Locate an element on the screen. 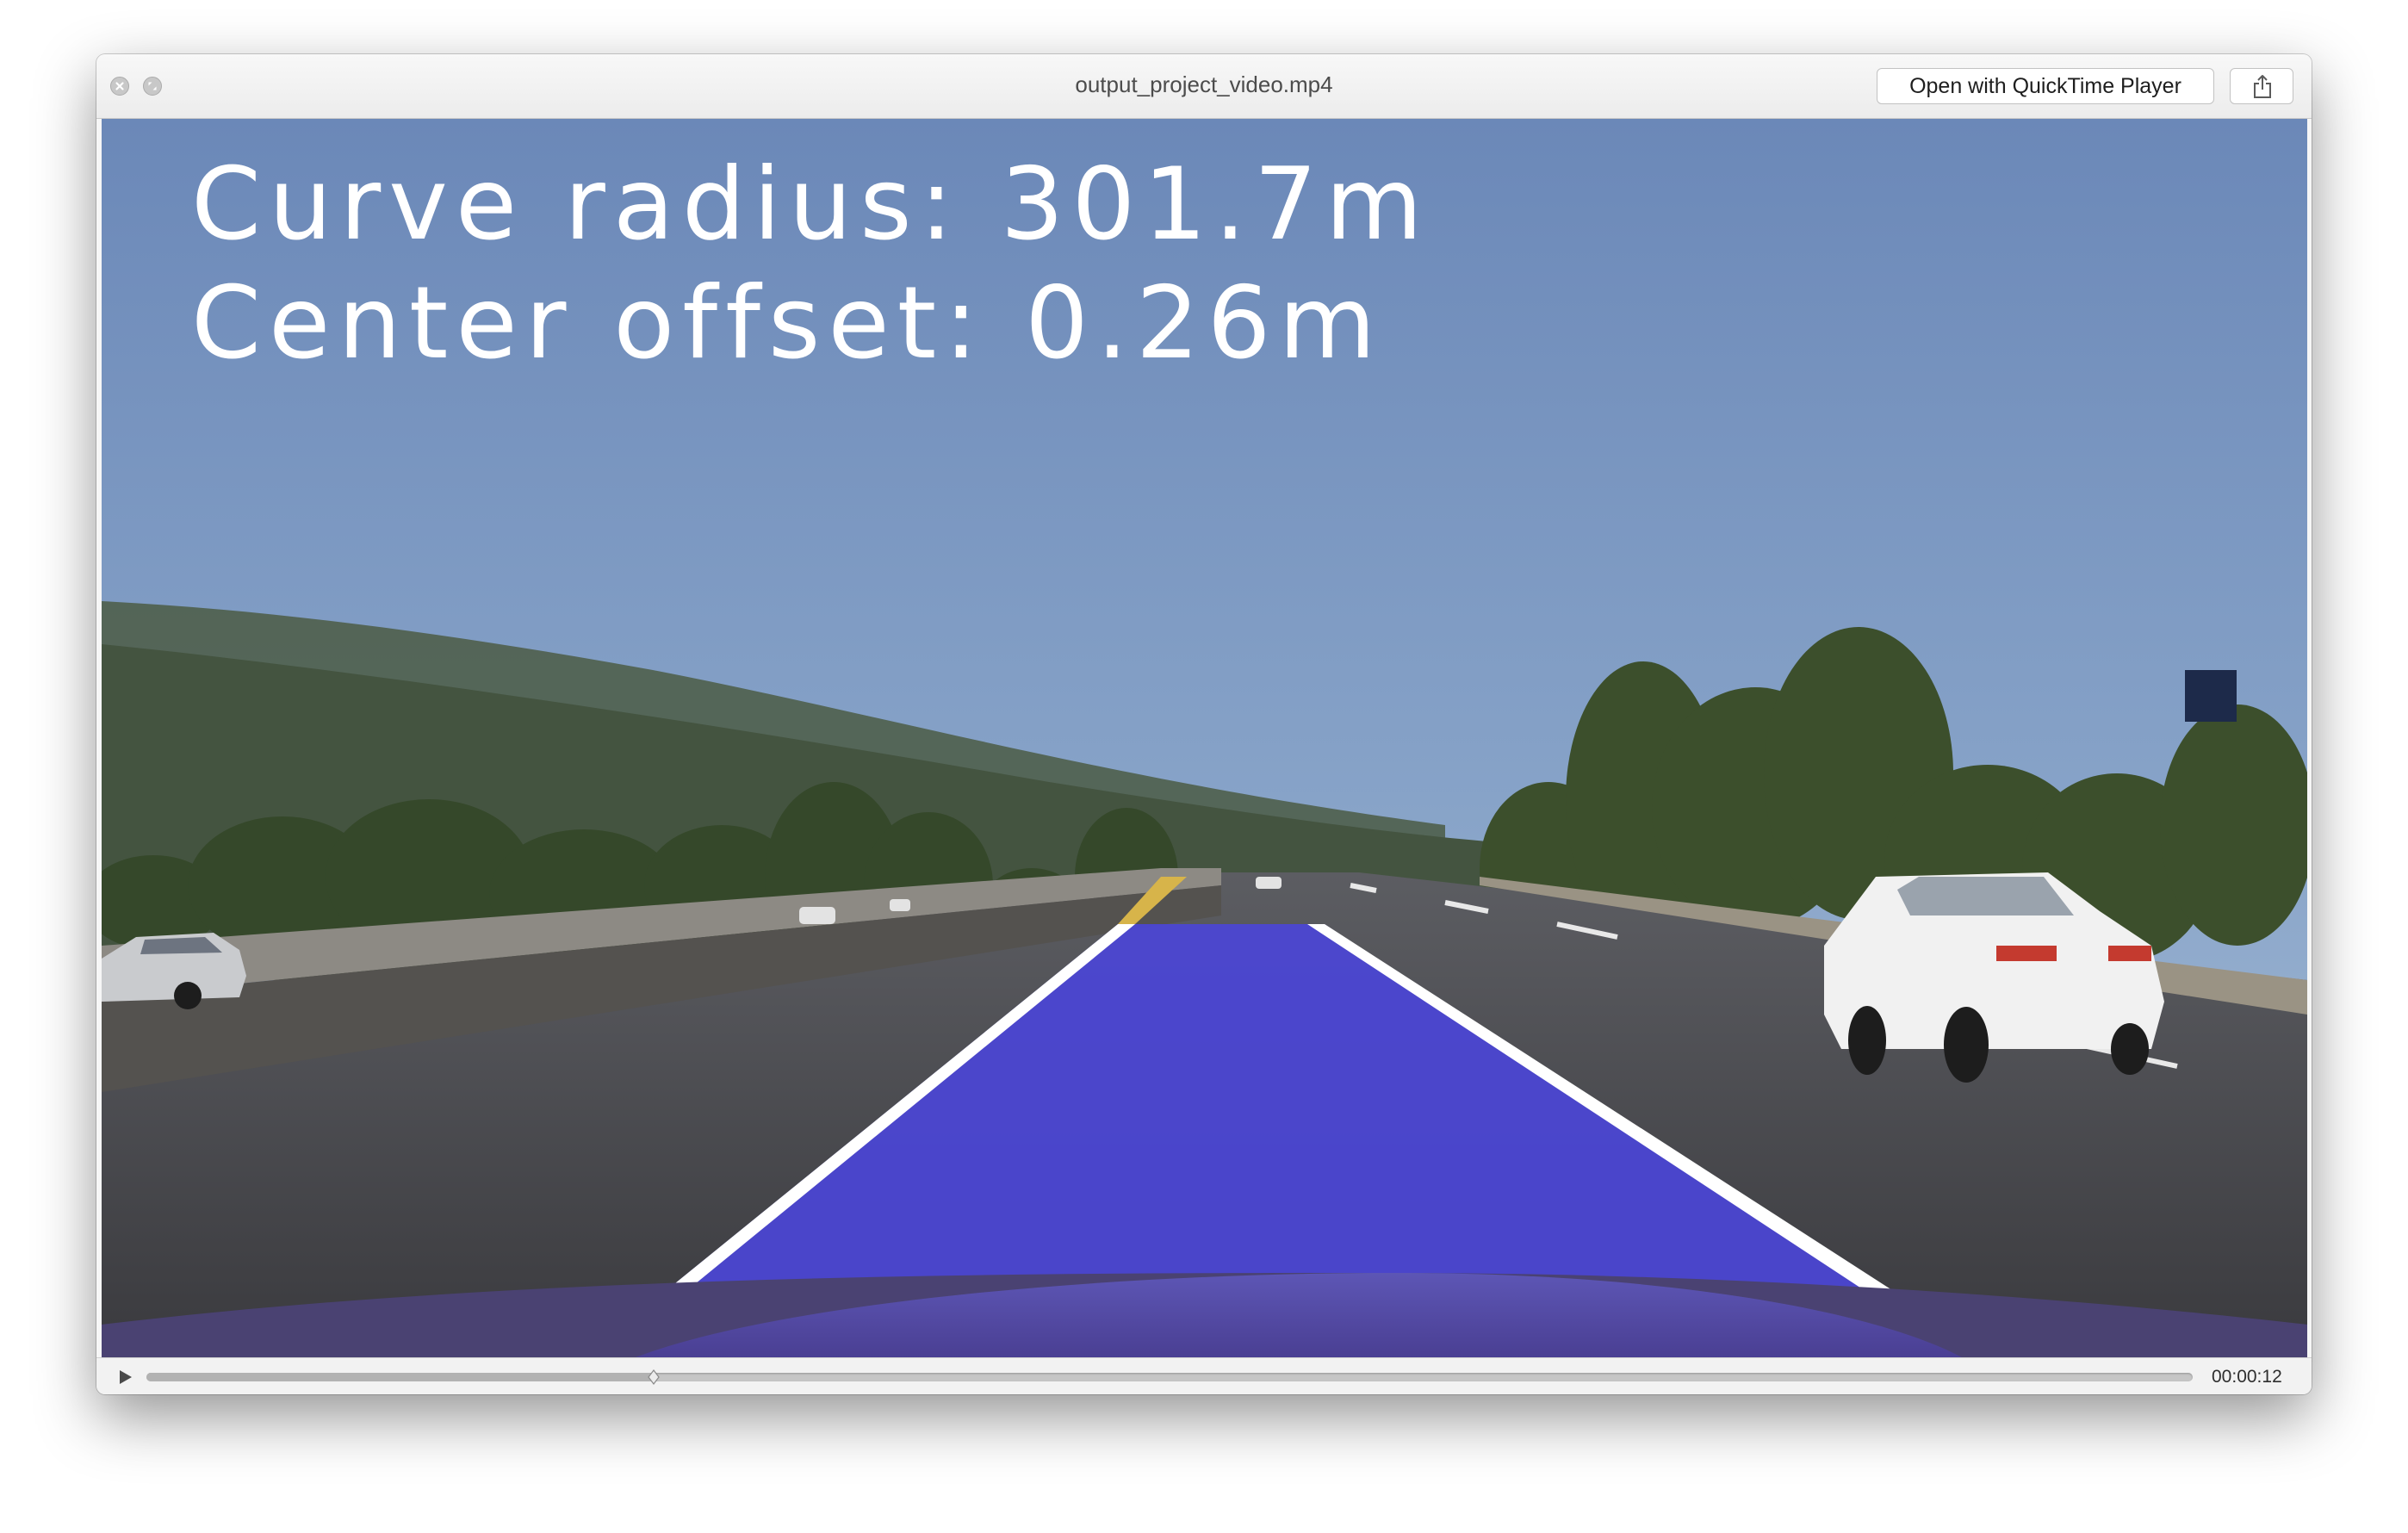  playback-controls: 00:00:12 is located at coordinates (1204, 1375).